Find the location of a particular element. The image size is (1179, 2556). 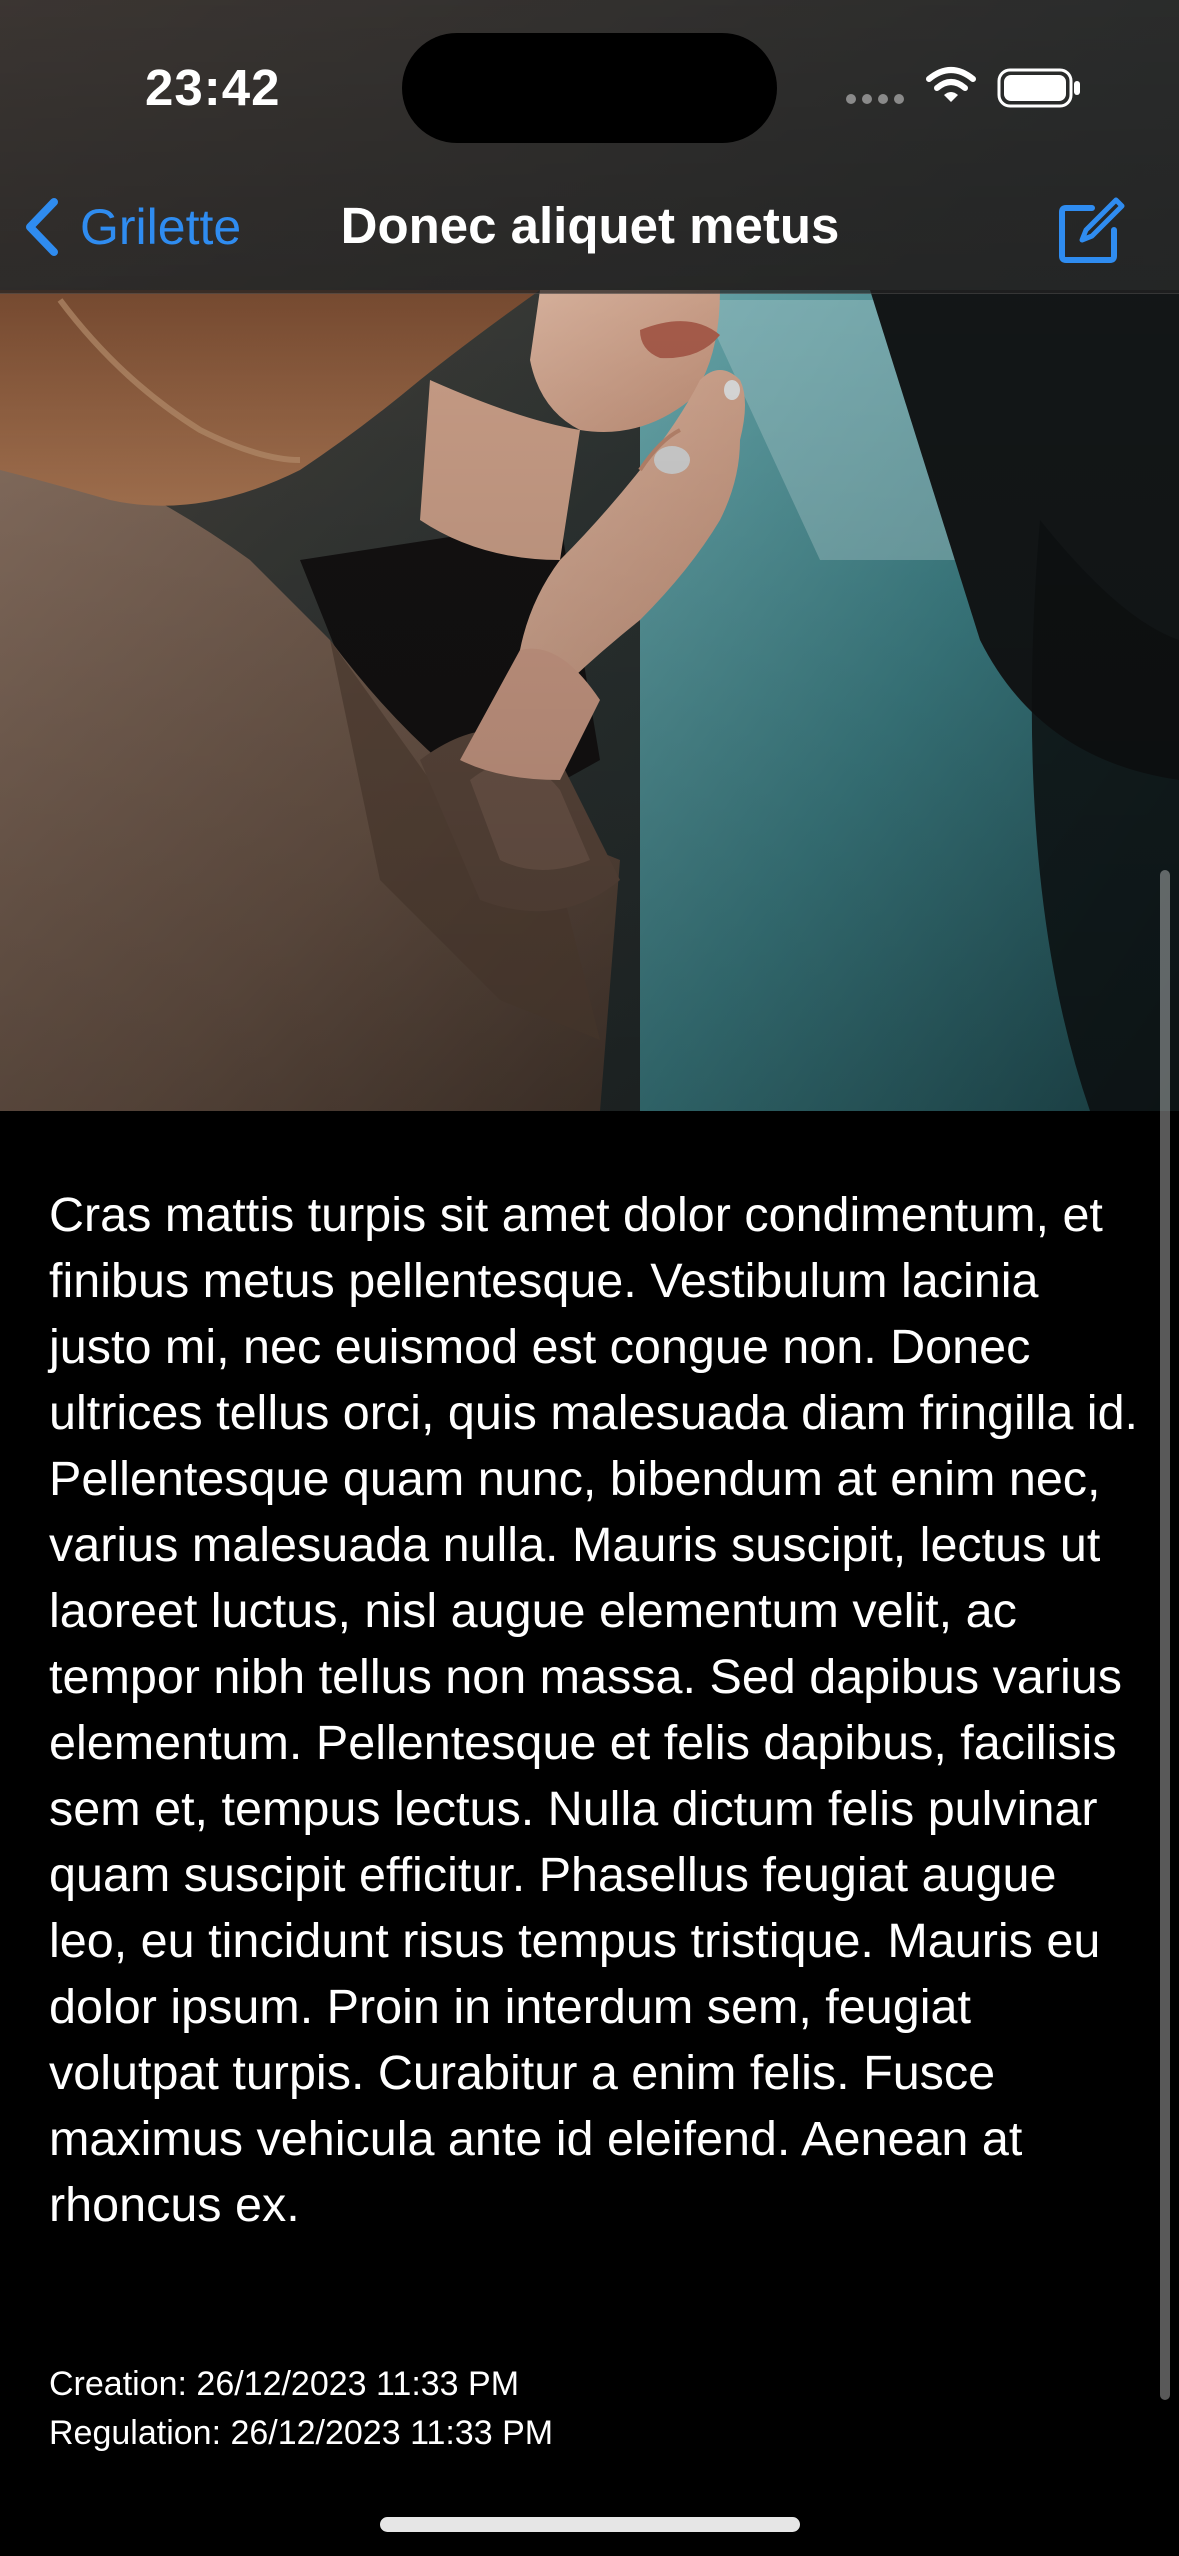

page-title: Donec aliquet metus is located at coordinates (590, 225).